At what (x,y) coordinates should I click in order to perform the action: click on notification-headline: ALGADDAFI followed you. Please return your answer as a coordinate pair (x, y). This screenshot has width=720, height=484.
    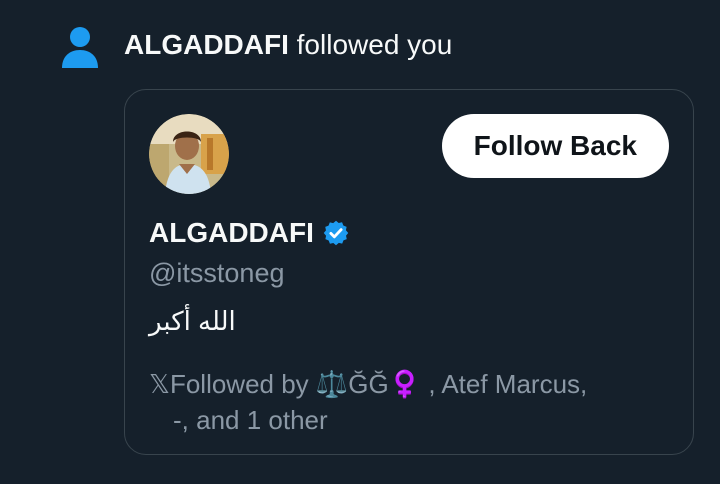
    Looking at the image, I should click on (288, 45).